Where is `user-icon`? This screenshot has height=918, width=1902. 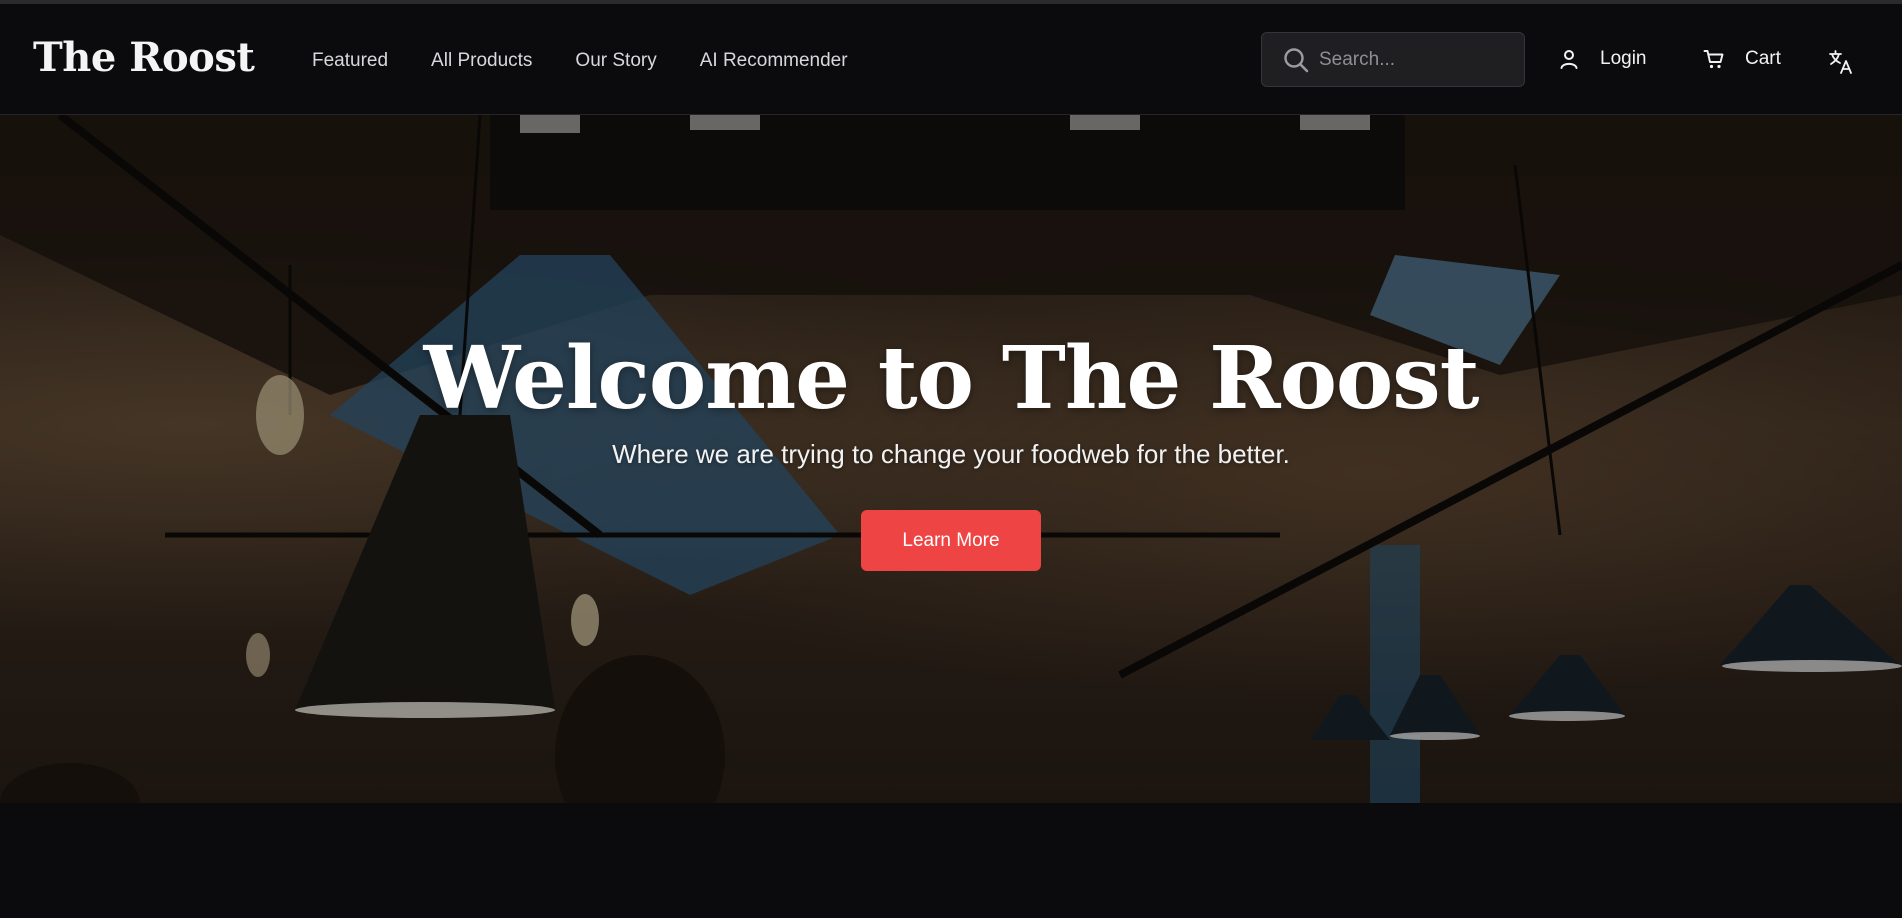 user-icon is located at coordinates (1569, 59).